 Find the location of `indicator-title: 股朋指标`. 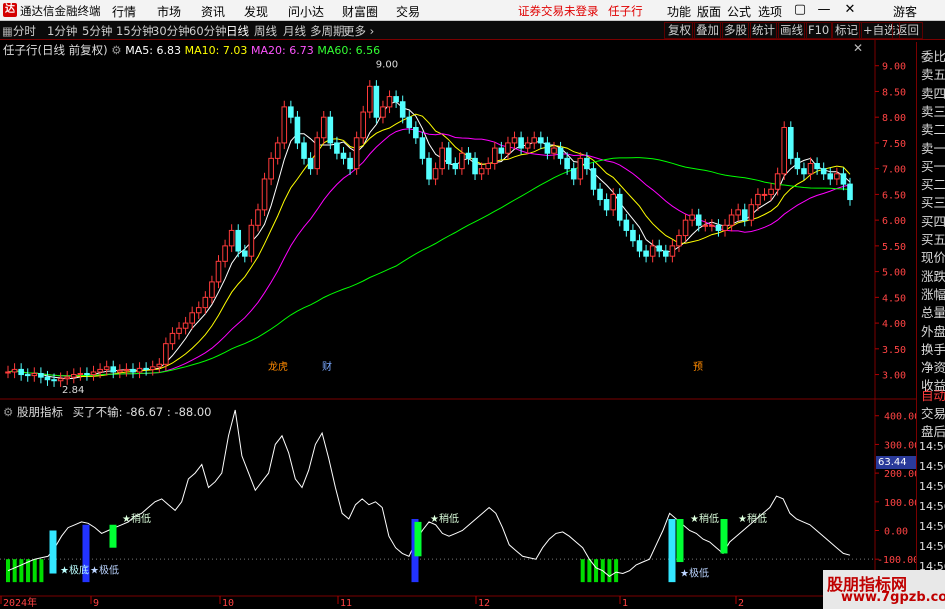

indicator-title: 股朋指标 is located at coordinates (39, 412).